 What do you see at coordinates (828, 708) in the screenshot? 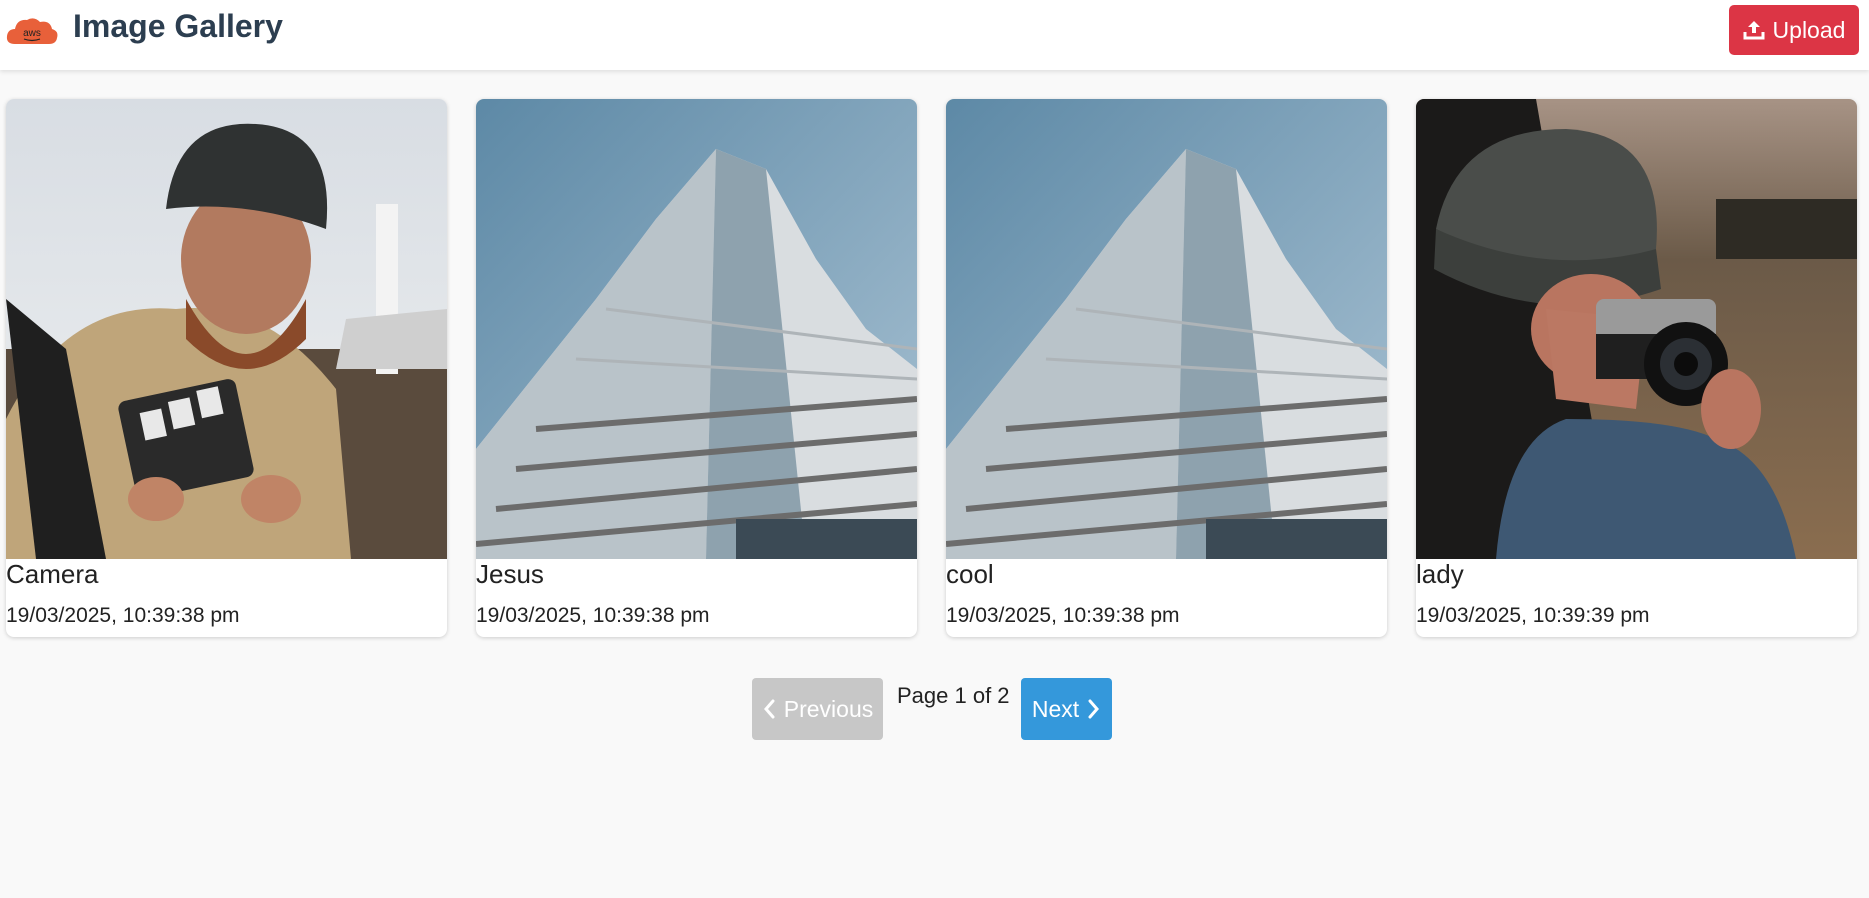
I see `previous-button-label: Previous` at bounding box center [828, 708].